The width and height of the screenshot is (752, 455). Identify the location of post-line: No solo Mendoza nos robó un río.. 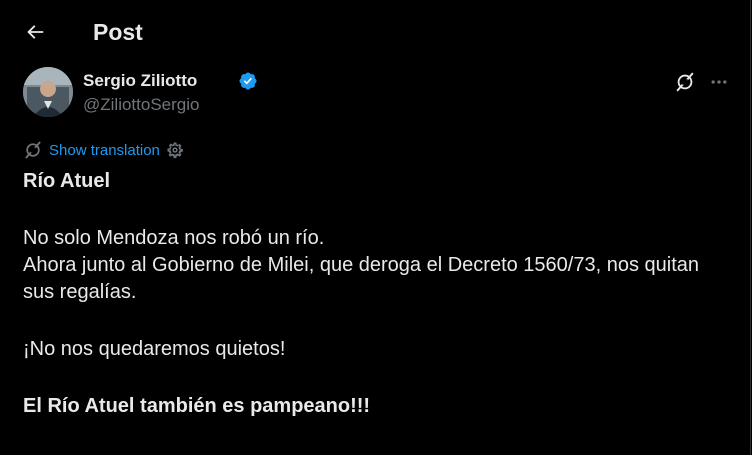
(174, 238).